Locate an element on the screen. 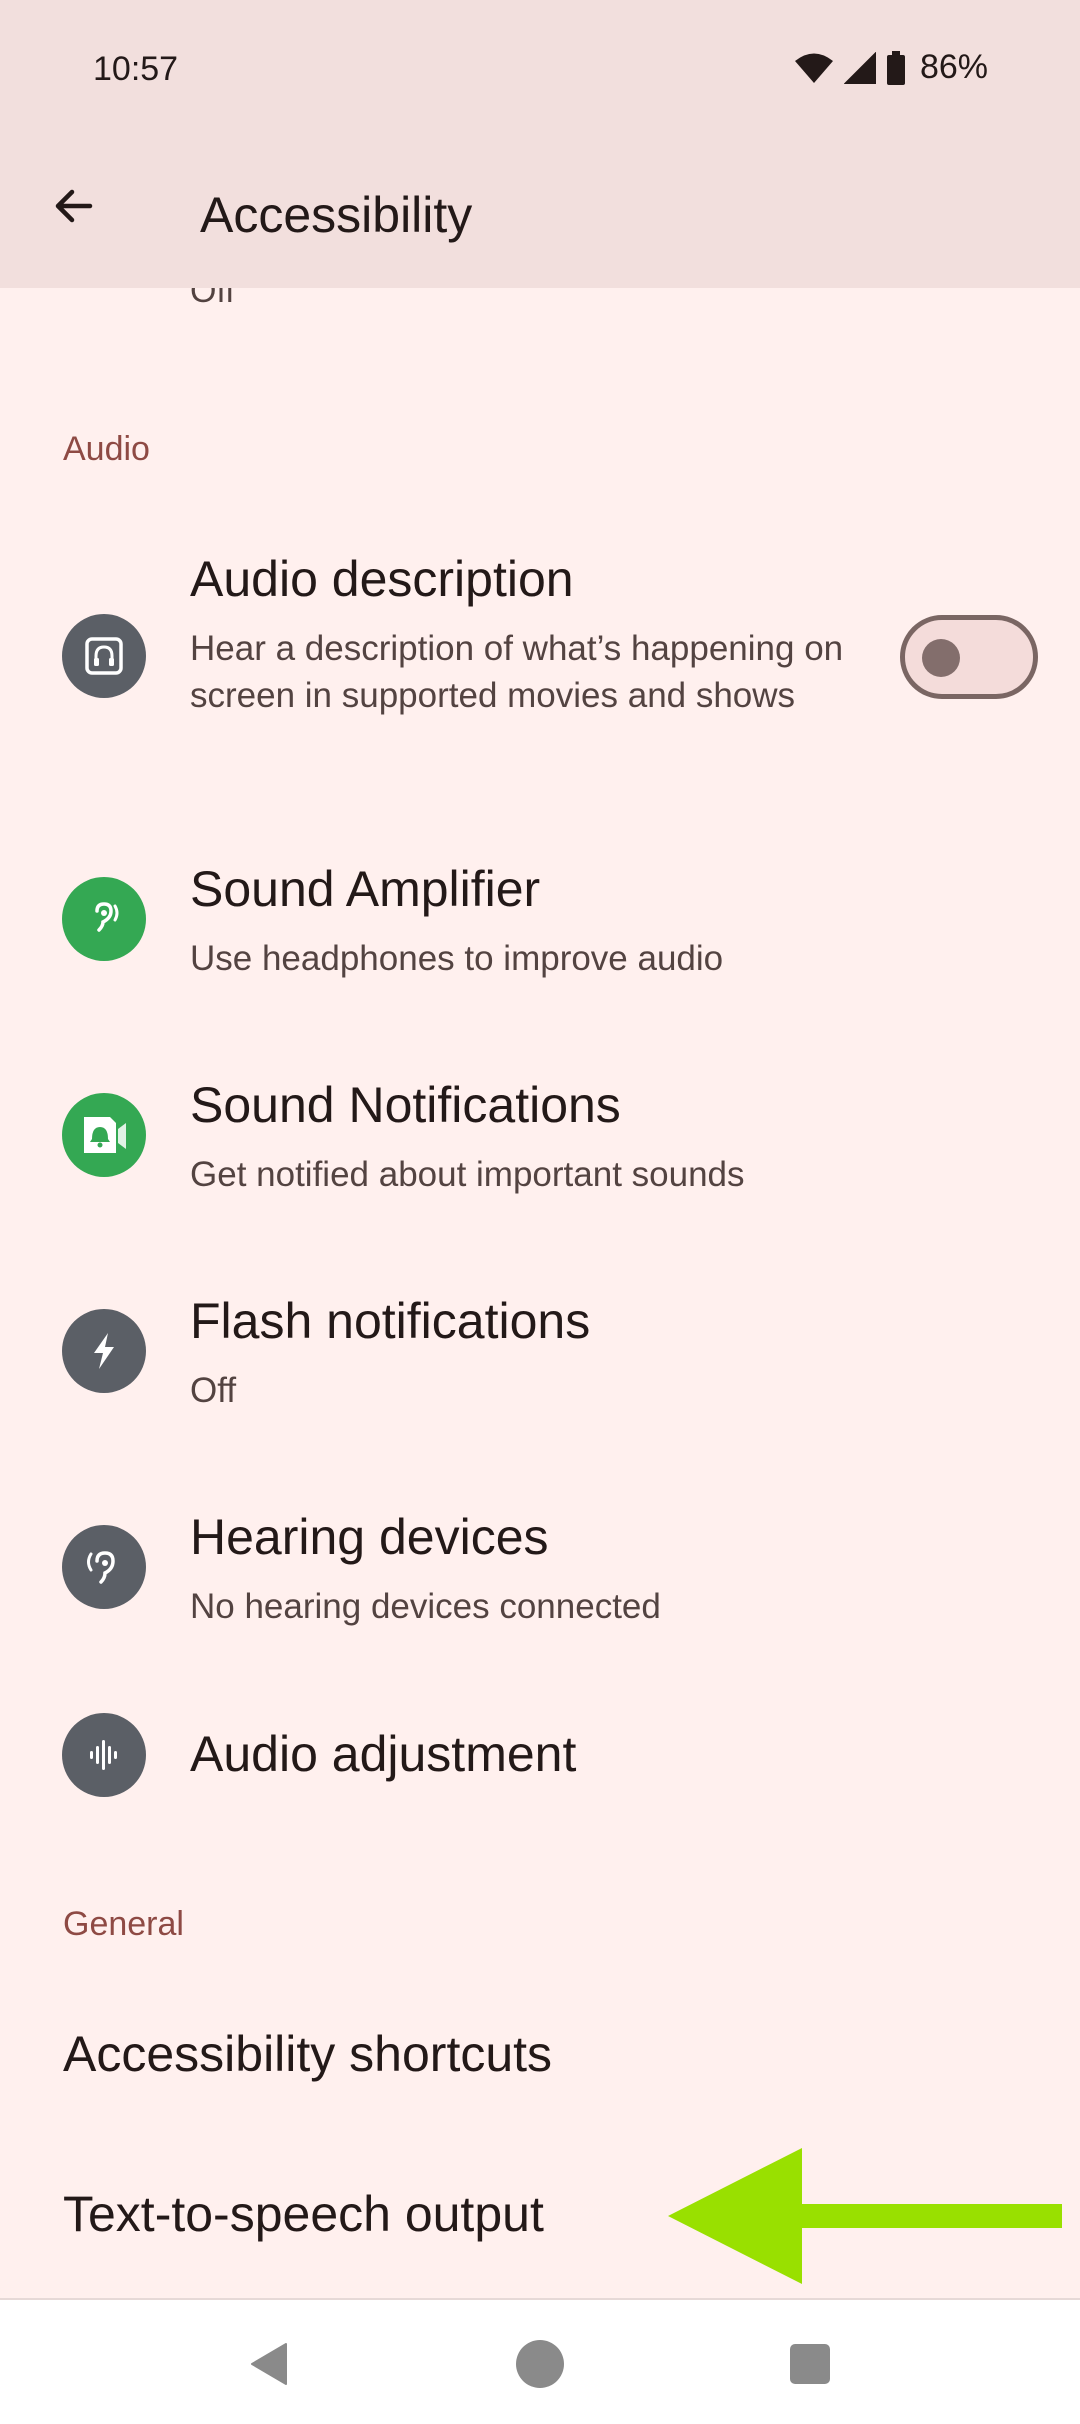  partial-item-subtitle: Off is located at coordinates (212, 299).